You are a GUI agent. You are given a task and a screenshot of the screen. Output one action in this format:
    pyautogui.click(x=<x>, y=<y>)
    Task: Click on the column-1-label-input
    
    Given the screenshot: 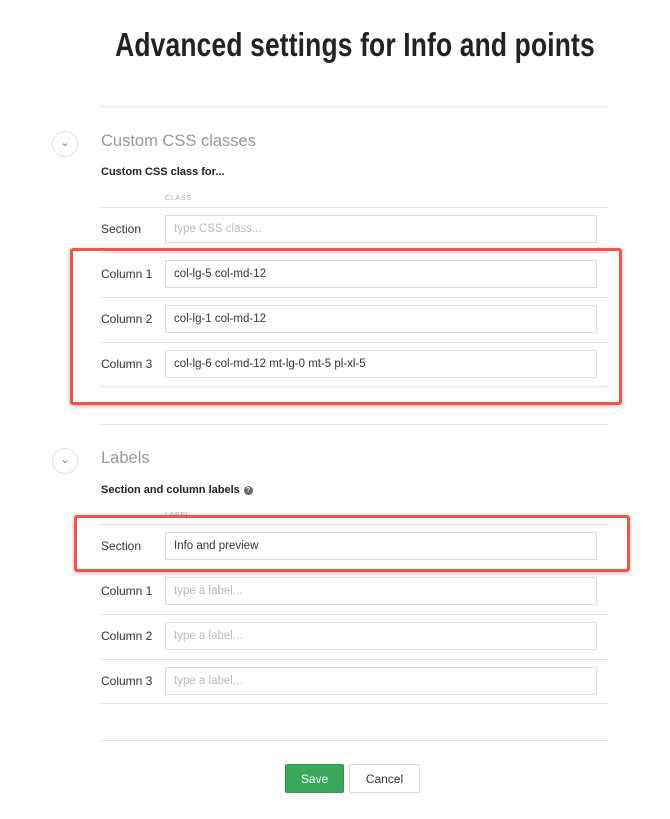 What is the action you would take?
    pyautogui.click(x=381, y=591)
    